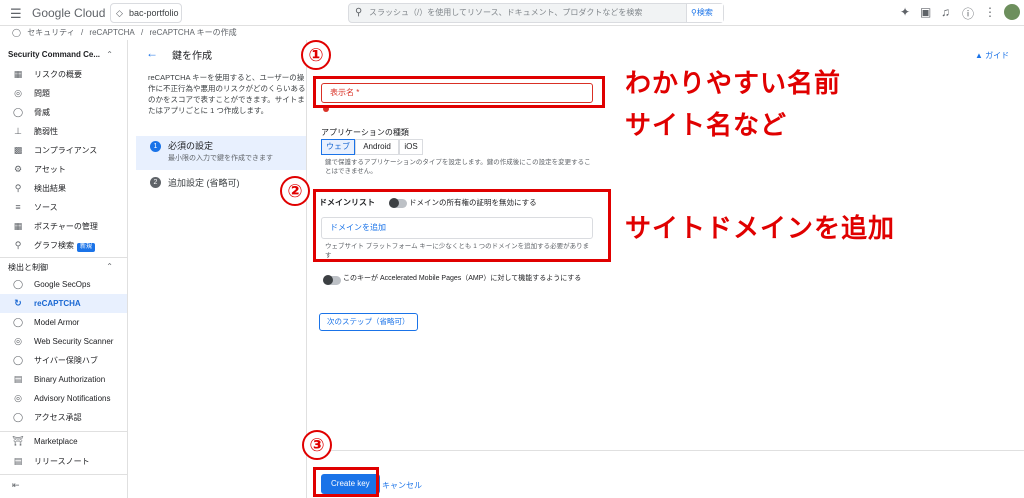 This screenshot has width=1024, height=498. What do you see at coordinates (979, 55) in the screenshot?
I see `school-icon: ▲` at bounding box center [979, 55].